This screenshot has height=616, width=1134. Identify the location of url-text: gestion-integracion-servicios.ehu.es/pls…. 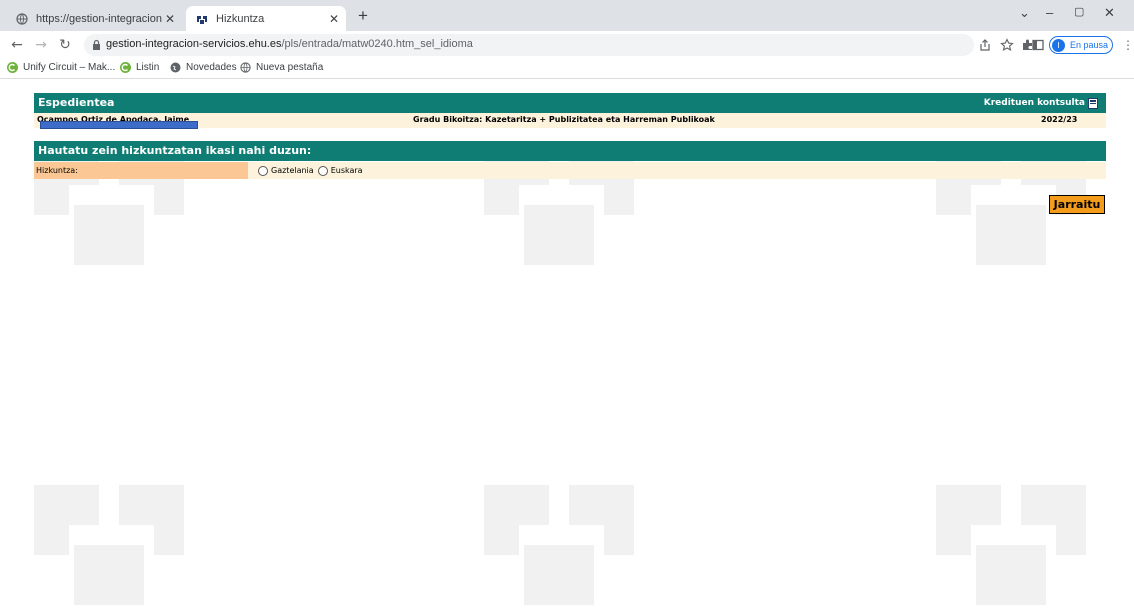
(289, 44).